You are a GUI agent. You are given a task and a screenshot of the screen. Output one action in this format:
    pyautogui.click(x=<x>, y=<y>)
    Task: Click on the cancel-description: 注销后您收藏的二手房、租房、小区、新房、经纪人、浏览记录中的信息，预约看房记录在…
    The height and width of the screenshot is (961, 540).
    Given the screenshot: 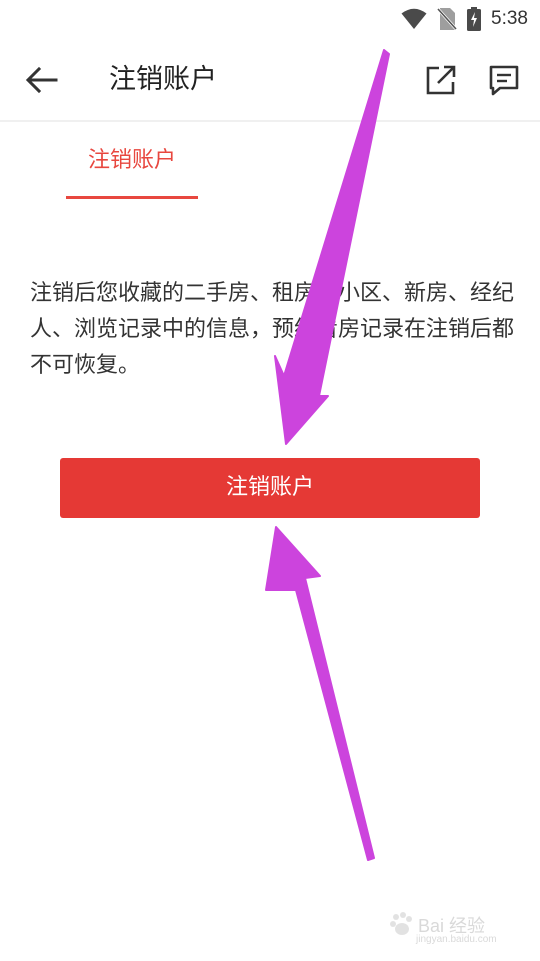 What is the action you would take?
    pyautogui.click(x=272, y=329)
    